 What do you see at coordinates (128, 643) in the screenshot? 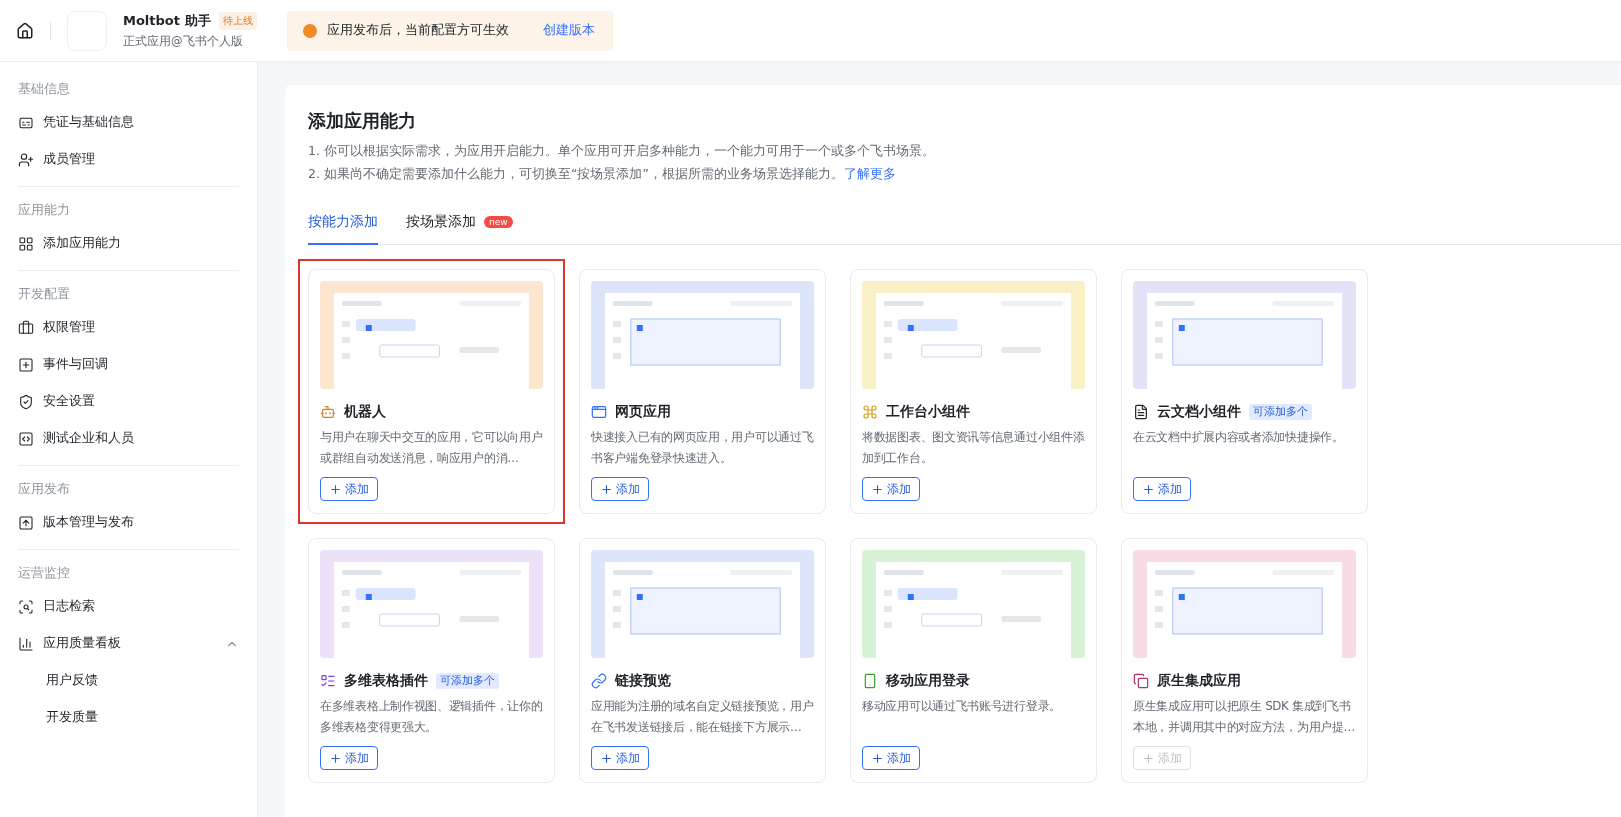
I see `sidebar-item: 应用质量看板` at bounding box center [128, 643].